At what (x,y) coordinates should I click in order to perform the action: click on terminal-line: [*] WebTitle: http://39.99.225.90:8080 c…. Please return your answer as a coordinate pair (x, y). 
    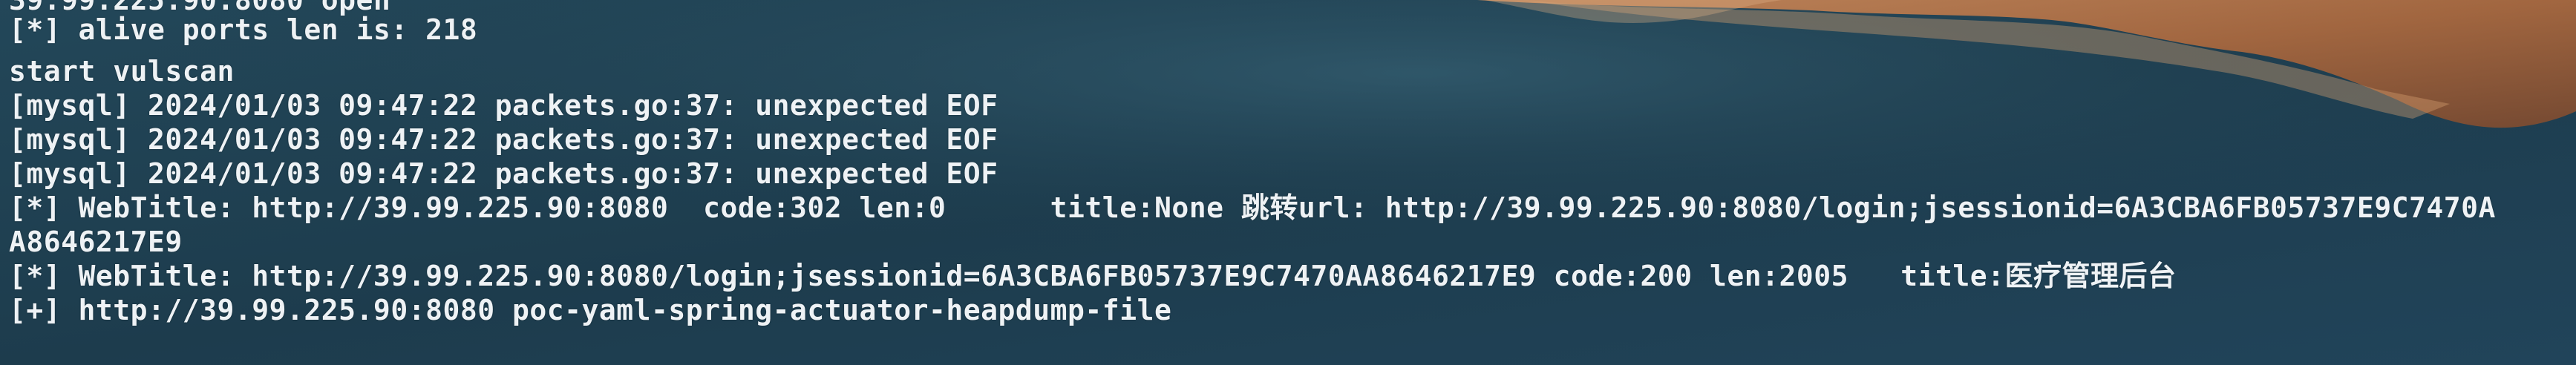
    Looking at the image, I should click on (1252, 207).